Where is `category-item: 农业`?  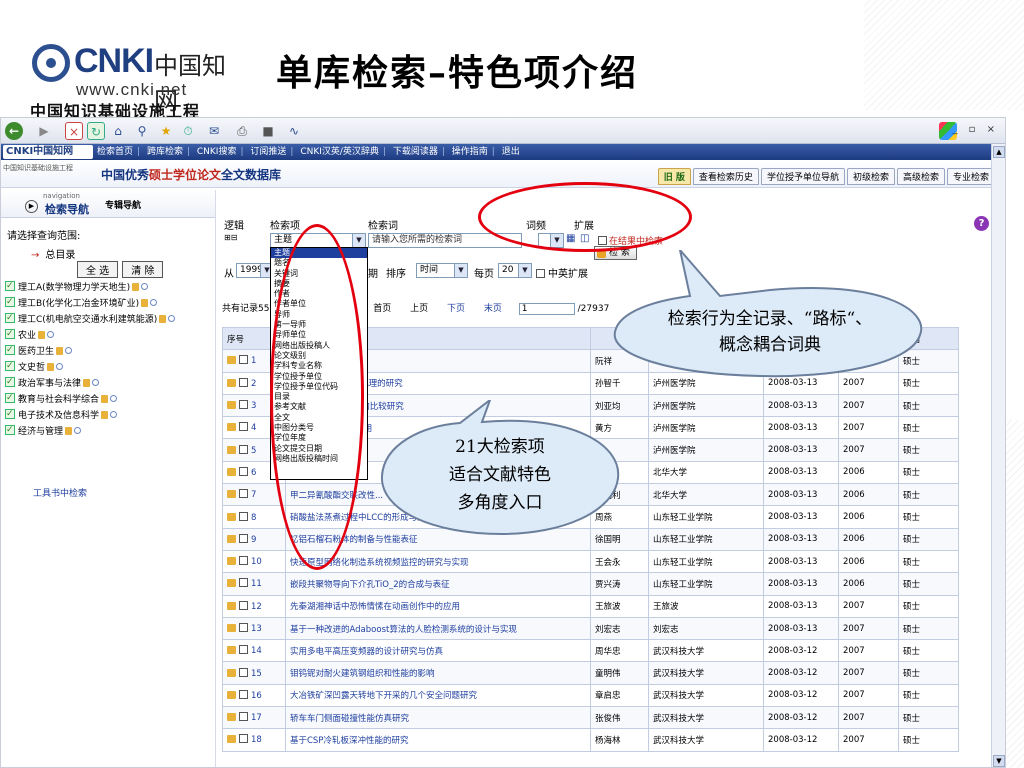 category-item: 农业 is located at coordinates (90, 335).